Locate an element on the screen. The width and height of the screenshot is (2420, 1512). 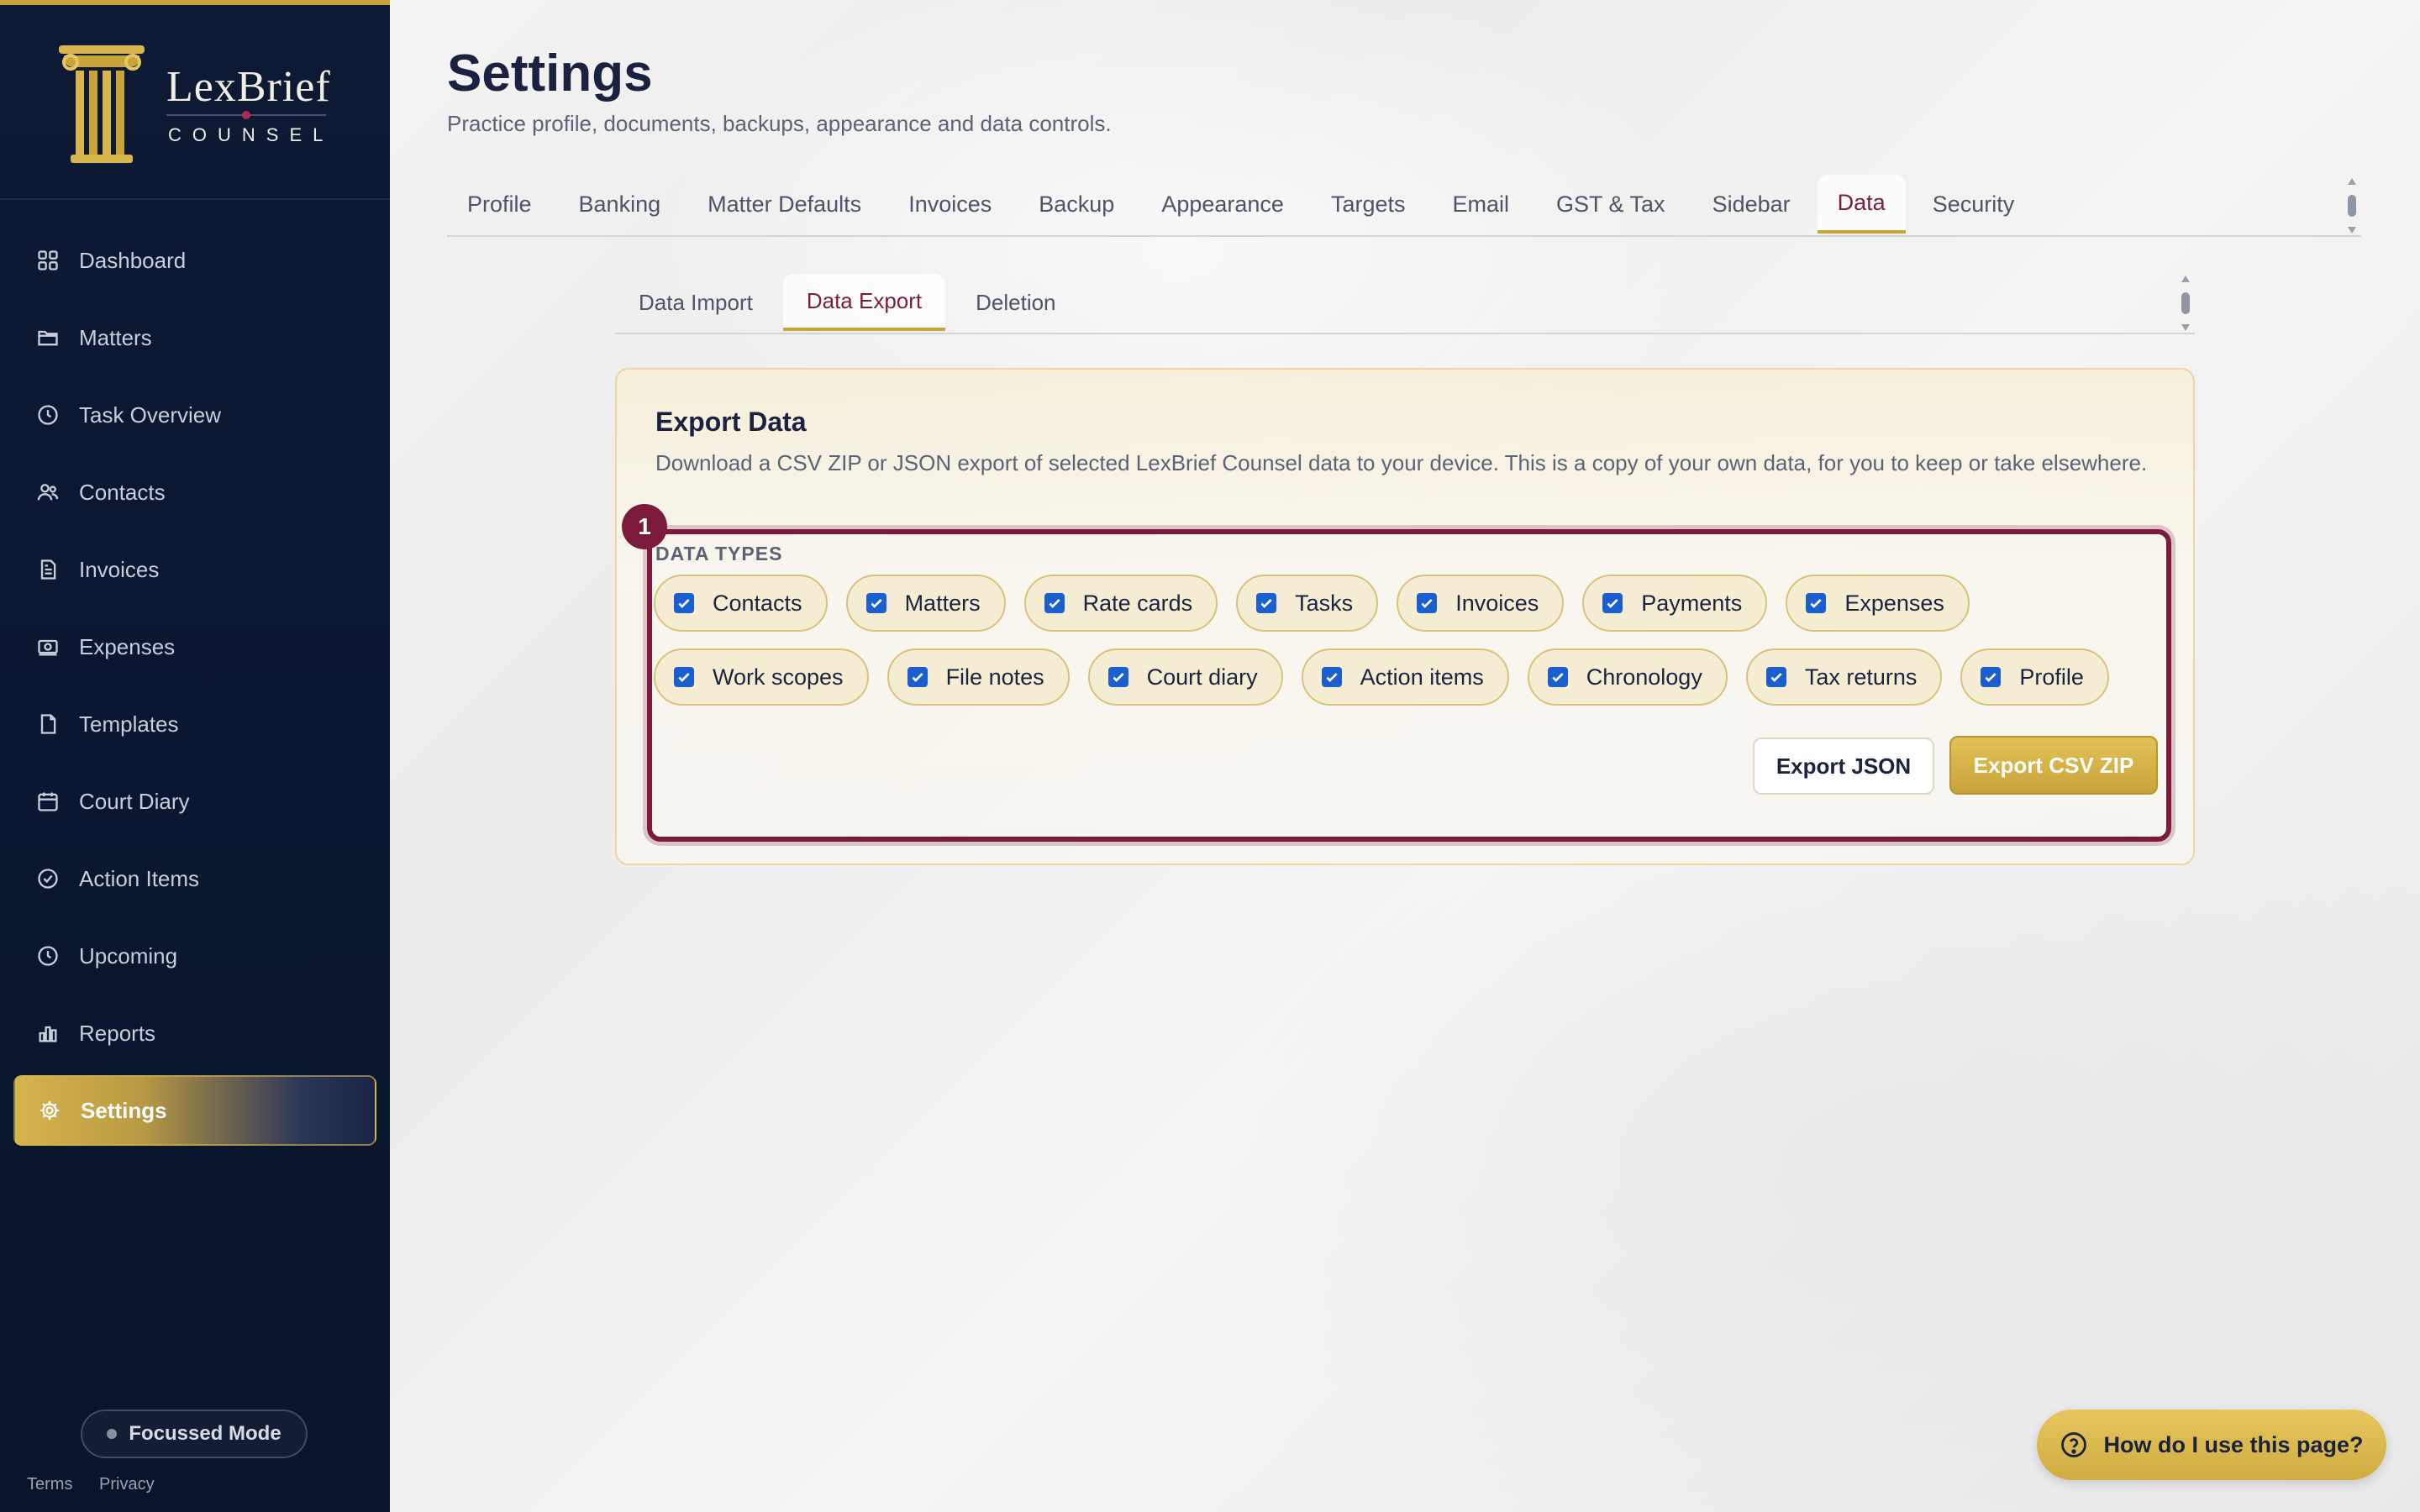
export-json-button: Export JSON is located at coordinates (1844, 766).